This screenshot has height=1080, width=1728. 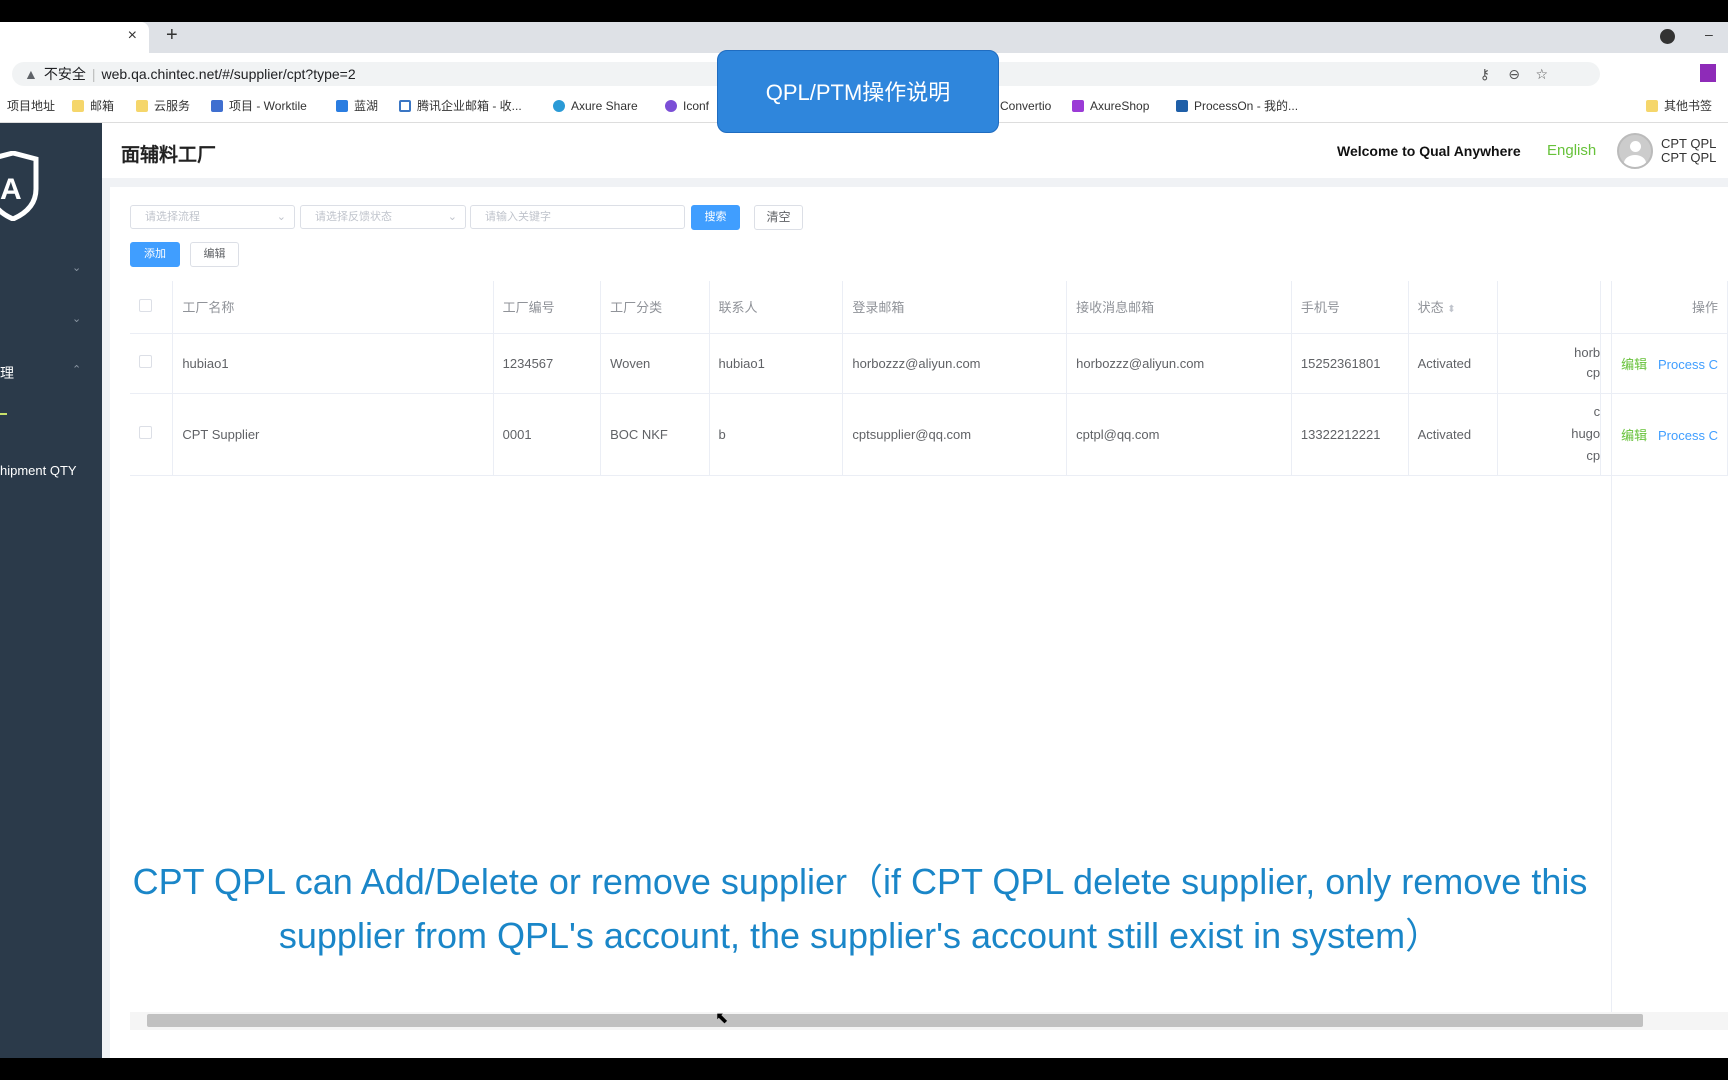 I want to click on sidebar-item-shipment-qty: hipment QTY, so click(x=38, y=470).